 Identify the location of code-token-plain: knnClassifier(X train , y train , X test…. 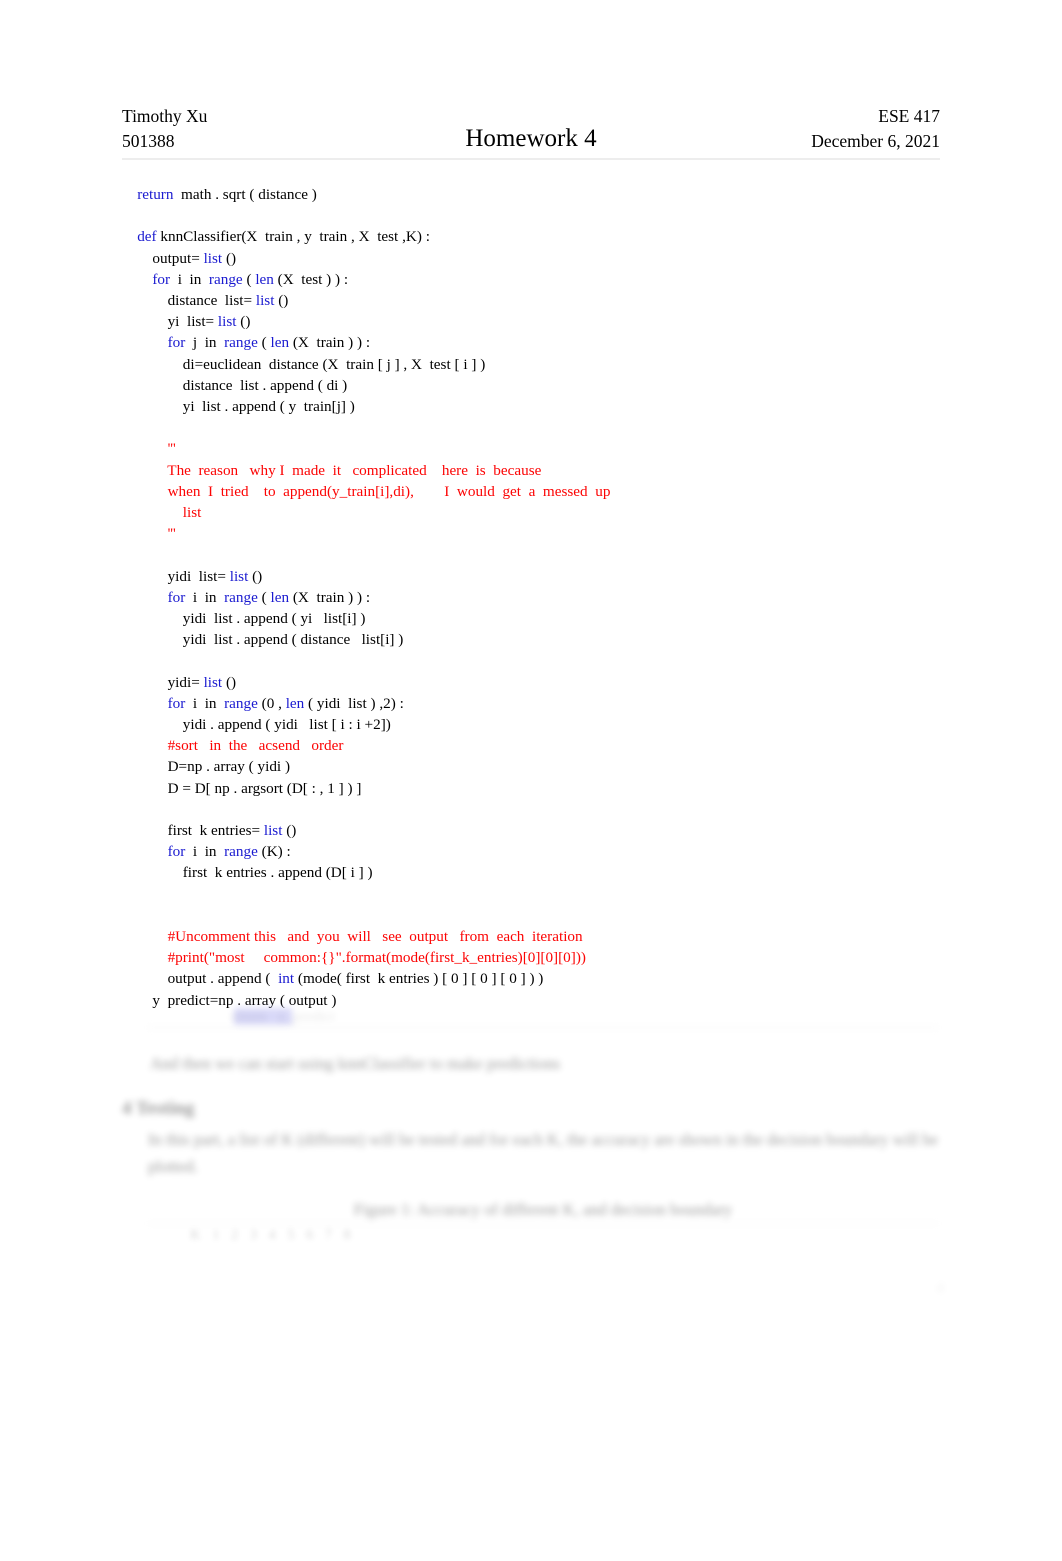
(293, 237).